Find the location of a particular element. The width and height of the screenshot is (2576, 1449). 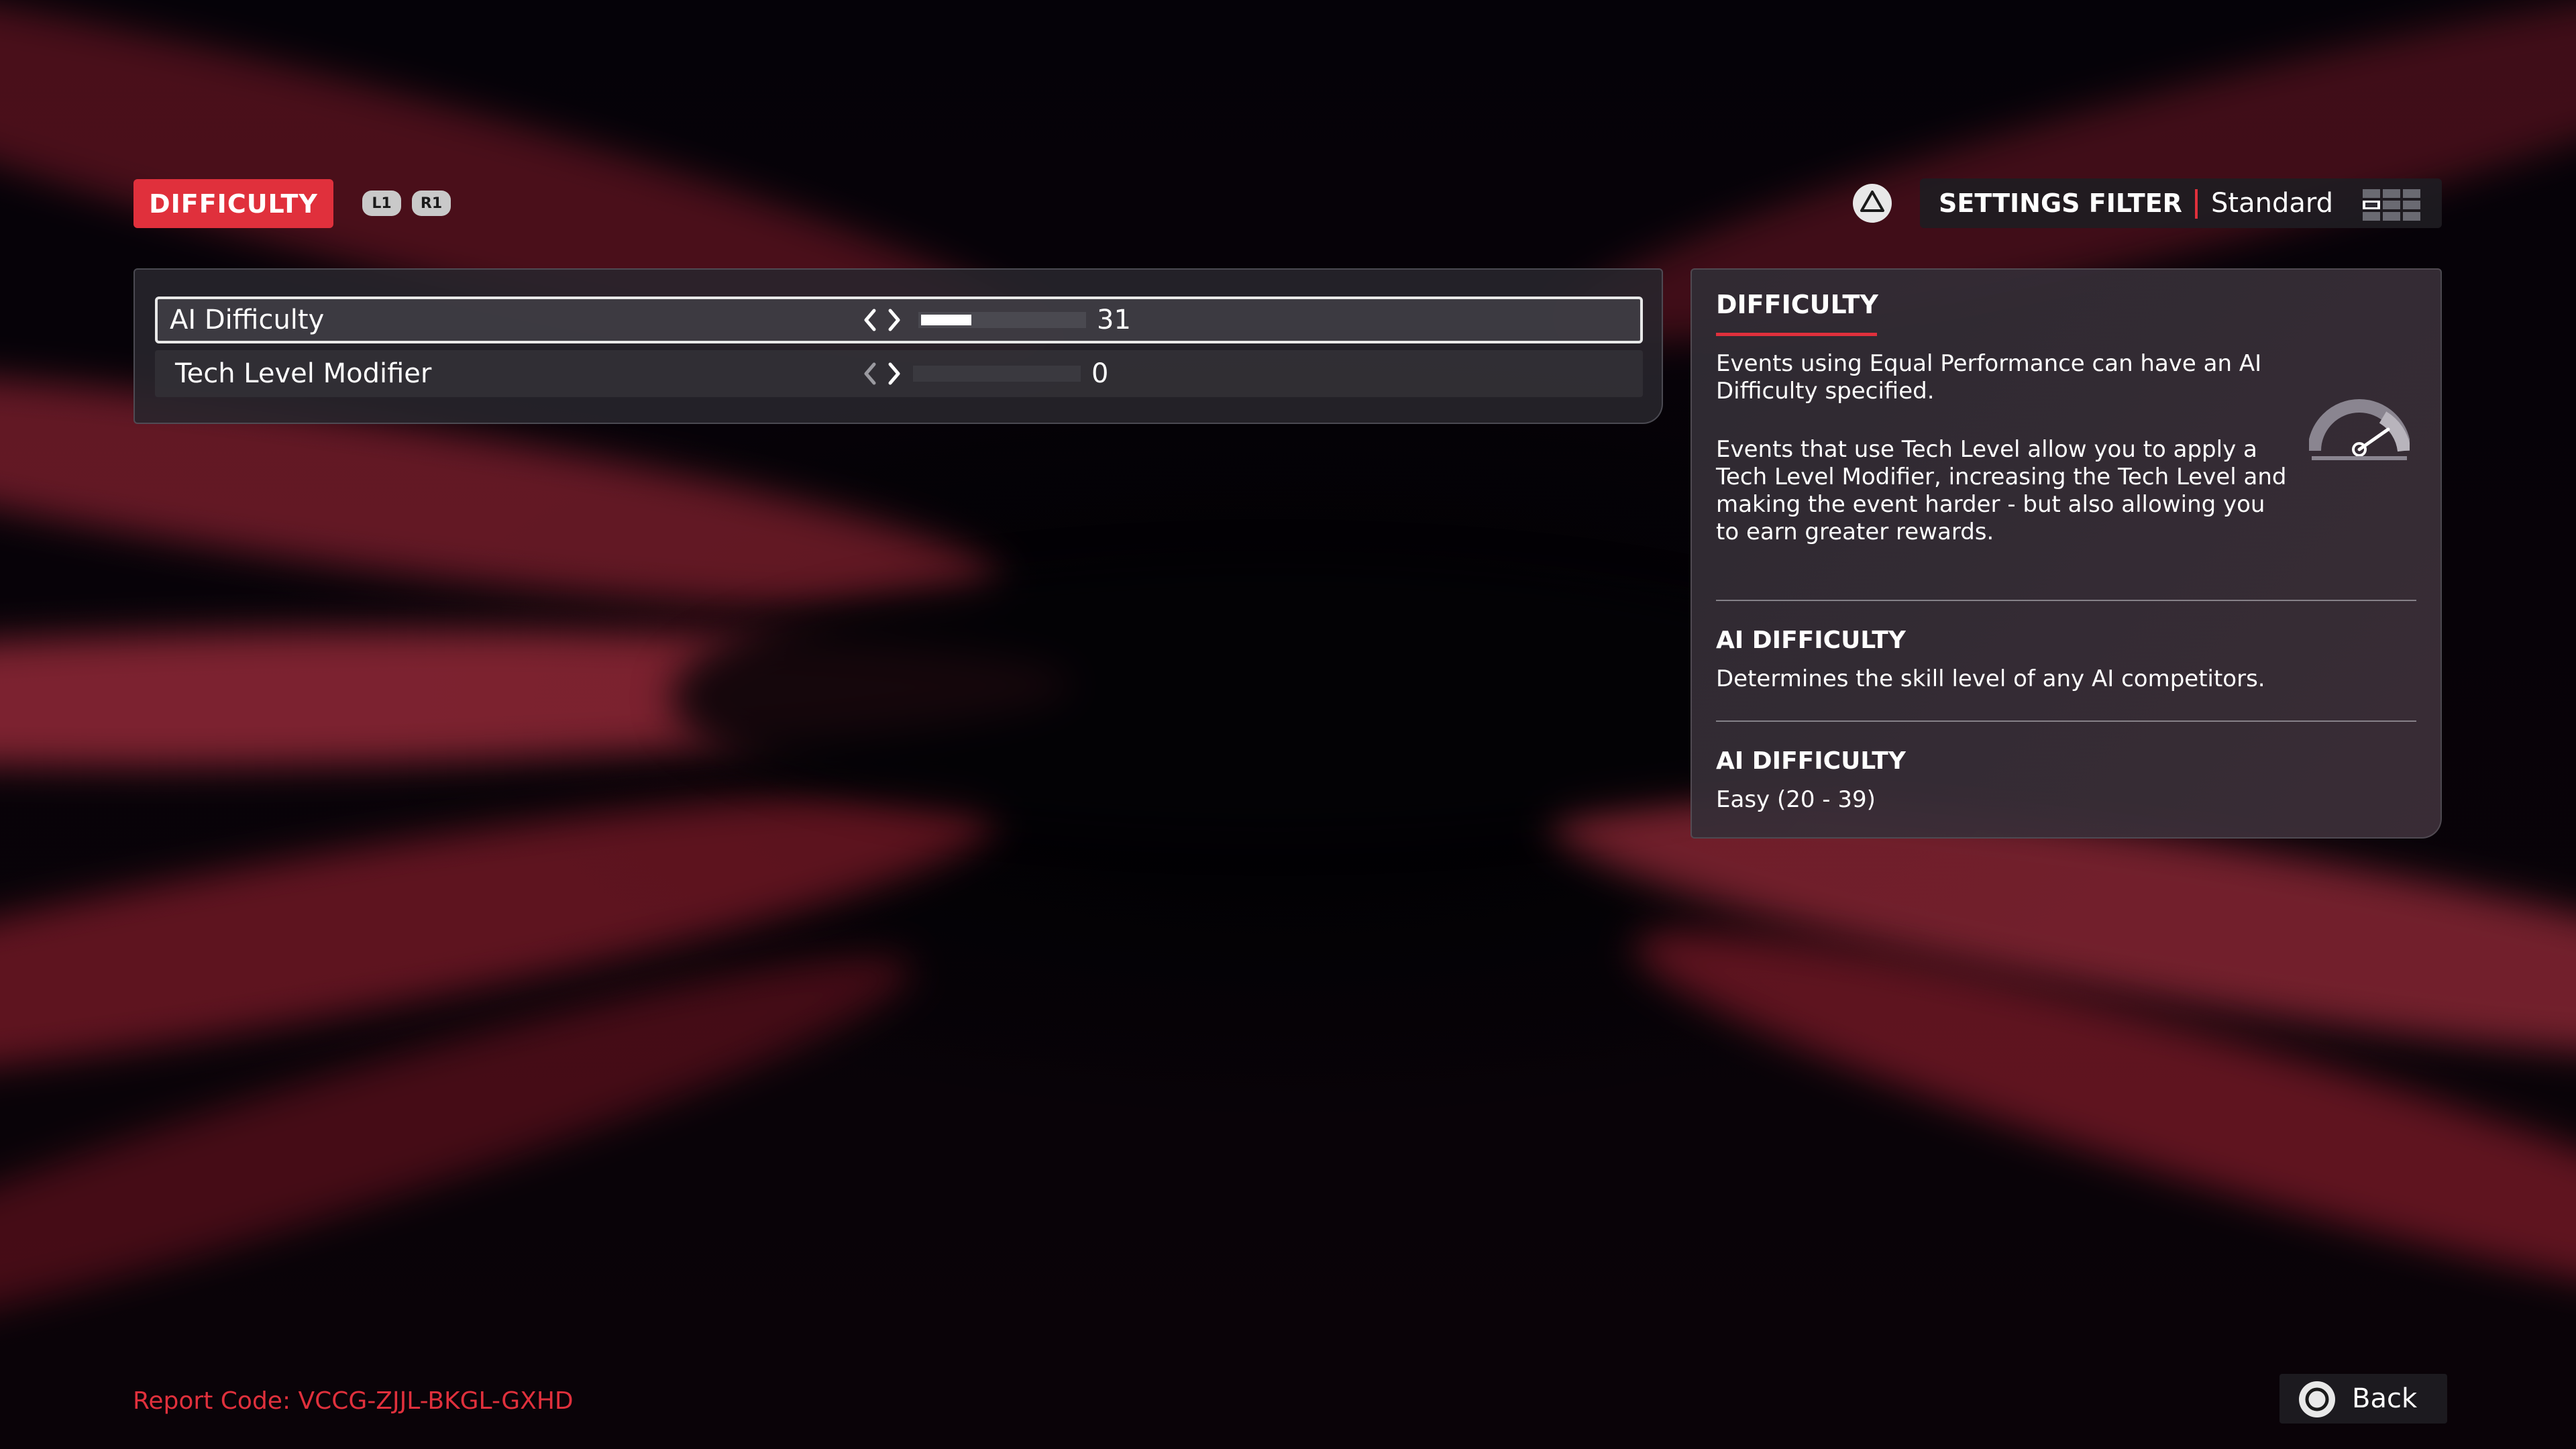

settings-filter-label: SETTINGS FILTER is located at coordinates (2060, 203).